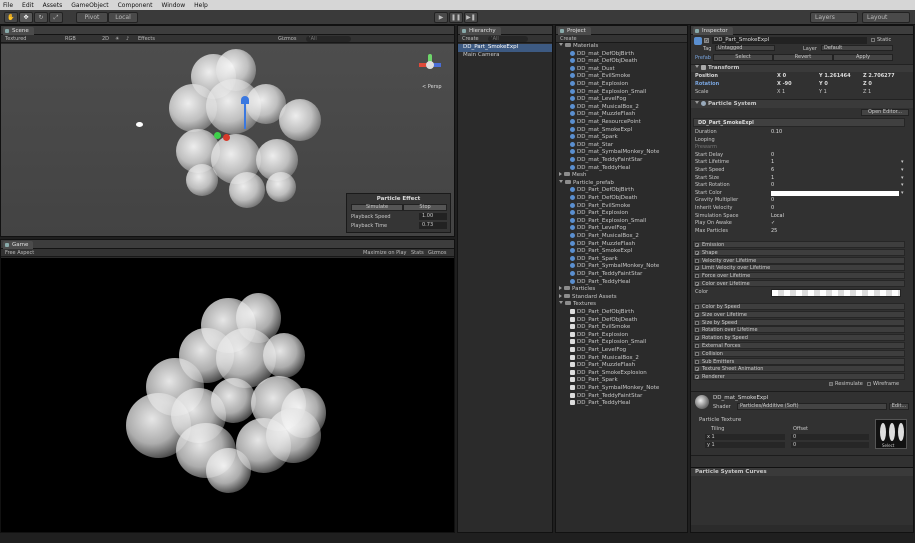 Image resolution: width=915 pixels, height=543 pixels. I want to click on project-prefab-item: DD_Part_SmokeExpl, so click(621, 252).